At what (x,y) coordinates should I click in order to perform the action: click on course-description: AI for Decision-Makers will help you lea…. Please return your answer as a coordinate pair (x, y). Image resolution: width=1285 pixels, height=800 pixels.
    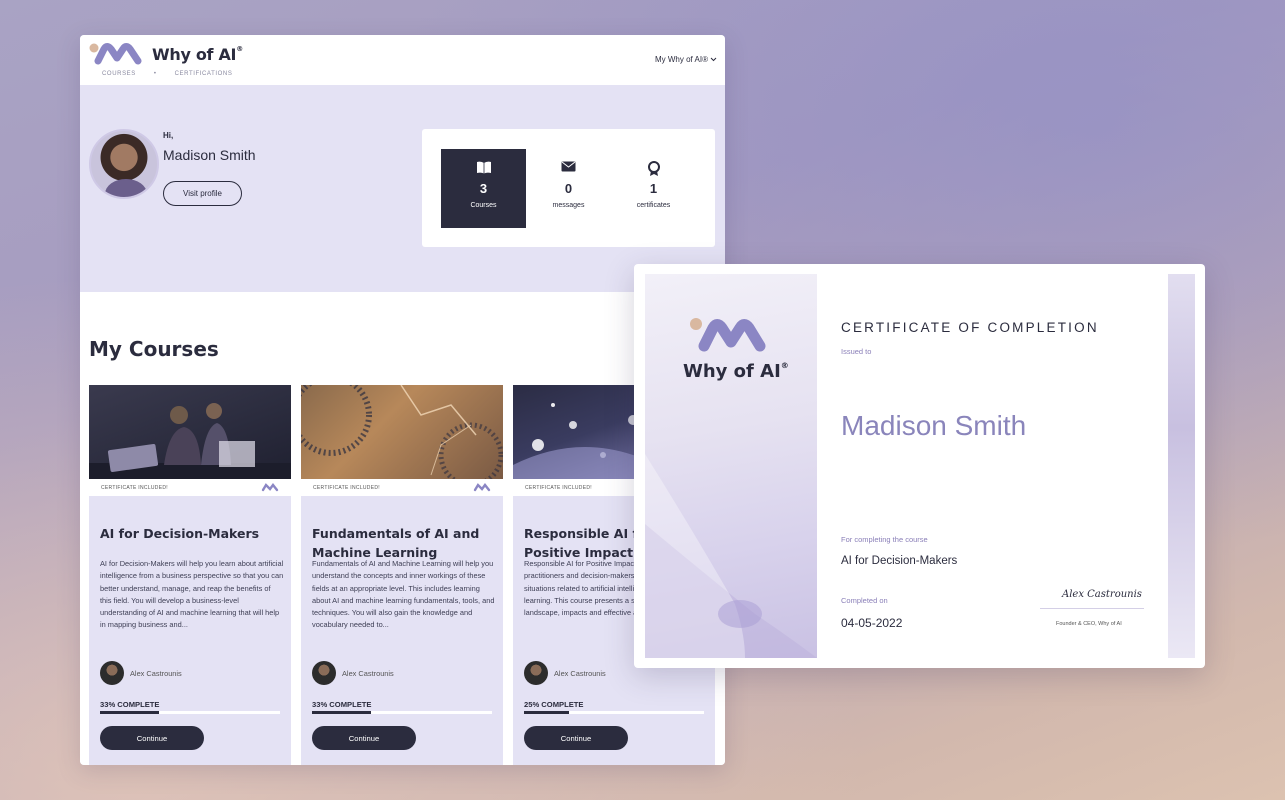
    Looking at the image, I should click on (192, 594).